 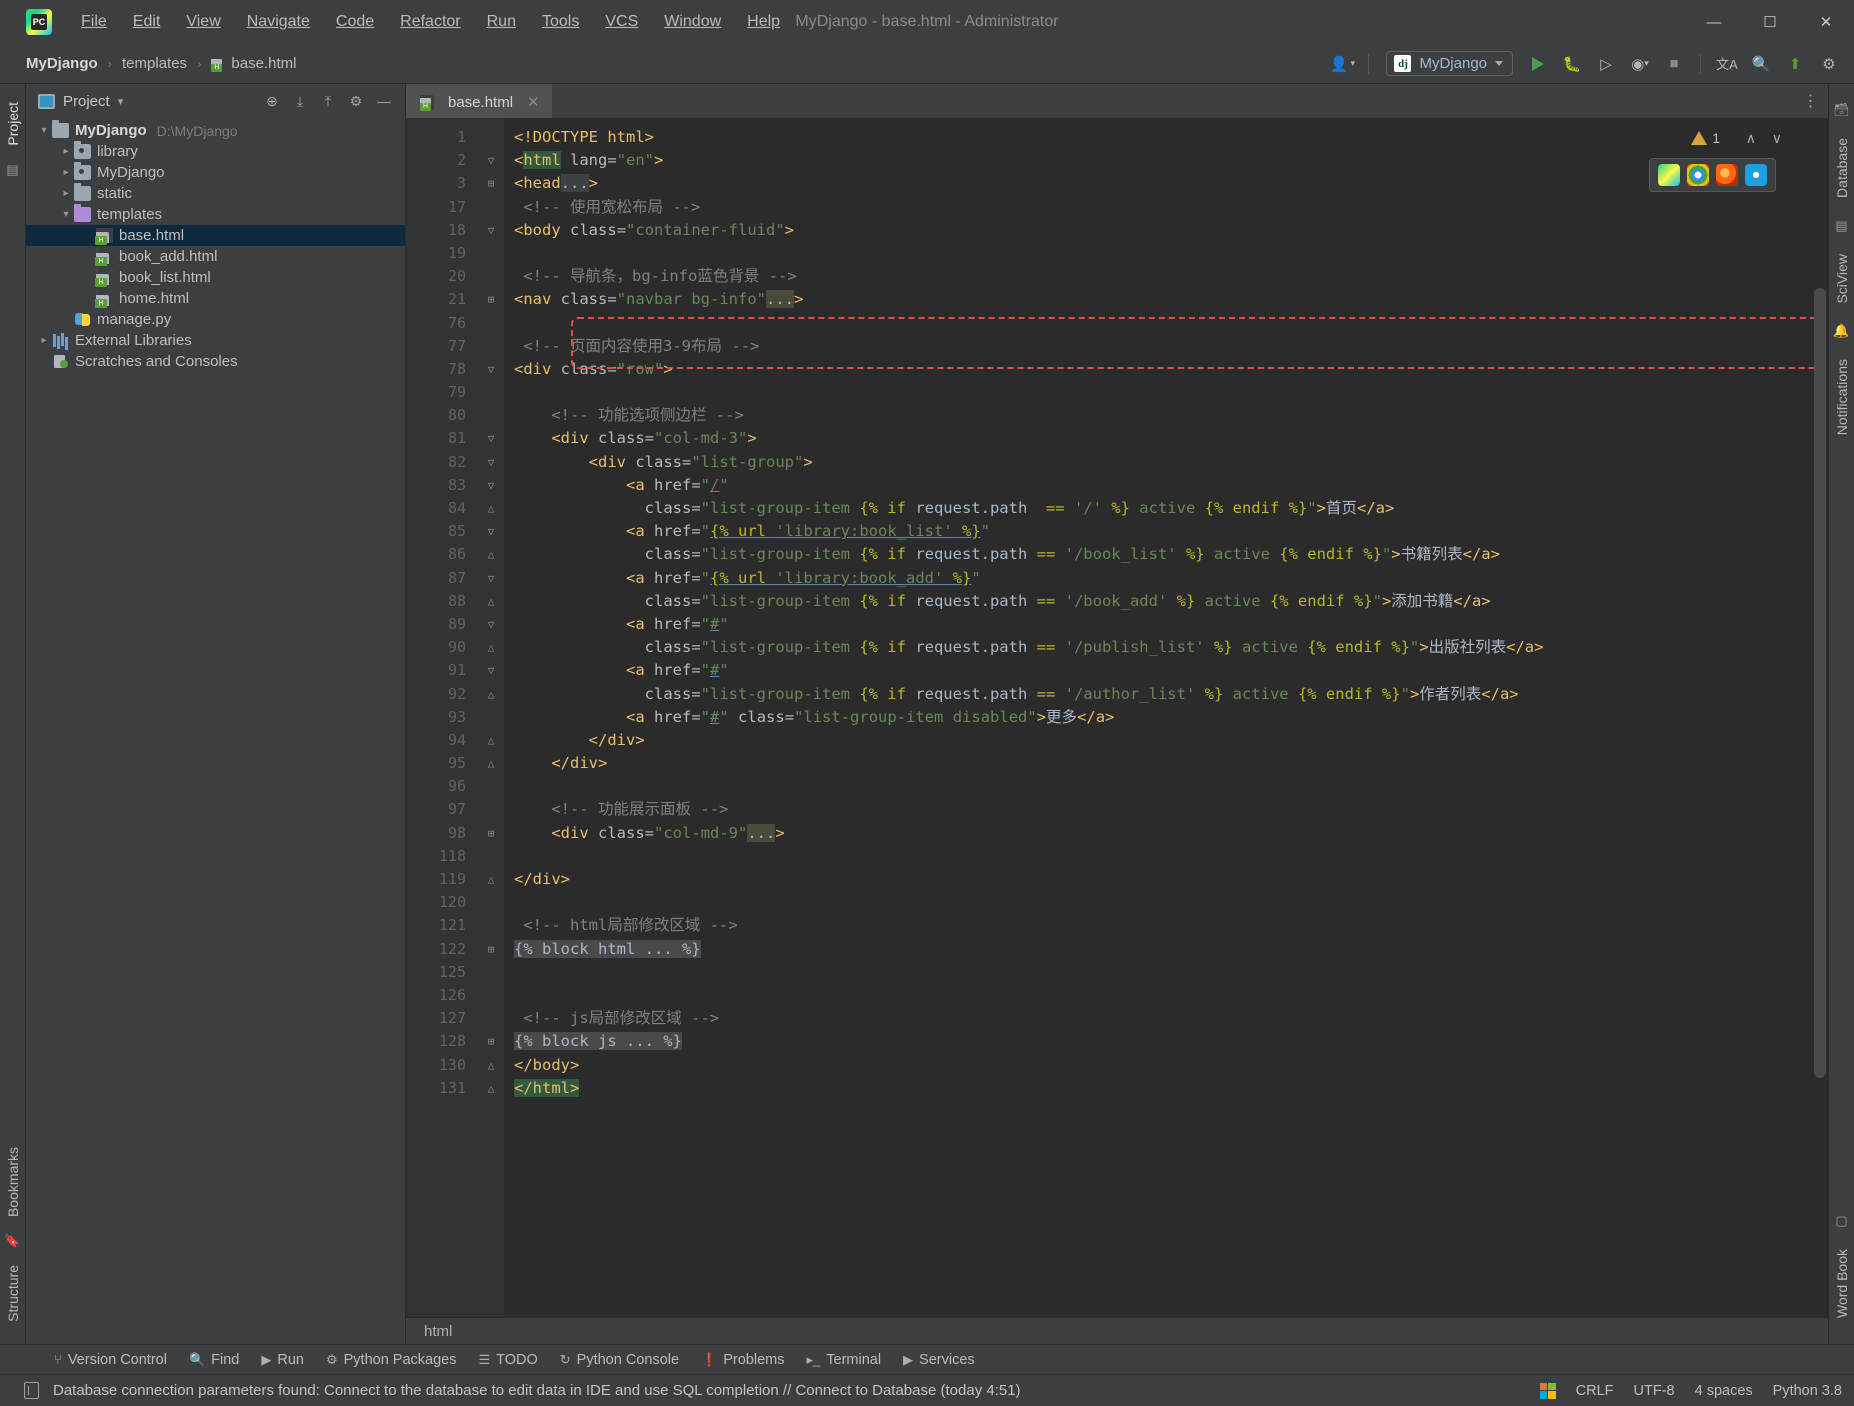 I want to click on hide-panel-icon: —, so click(x=384, y=101).